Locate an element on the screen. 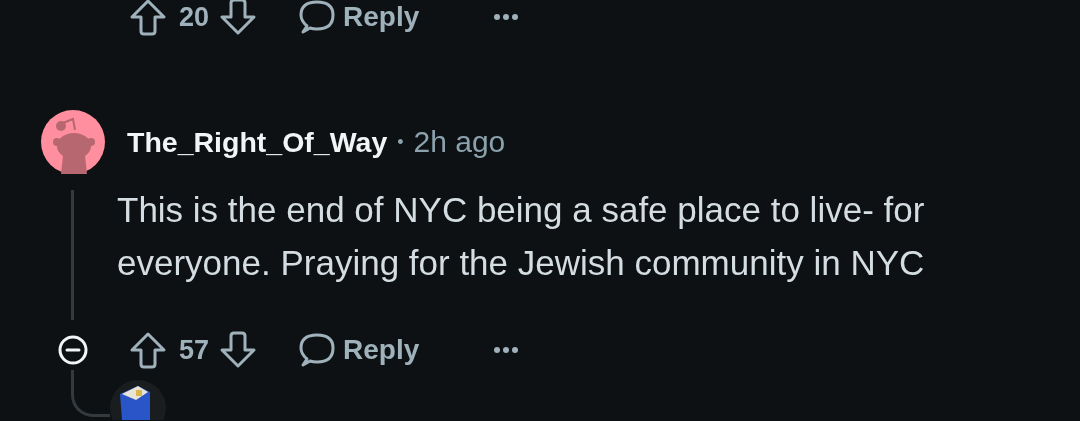 This screenshot has height=421, width=1080. vote-count: 20 is located at coordinates (194, 17).